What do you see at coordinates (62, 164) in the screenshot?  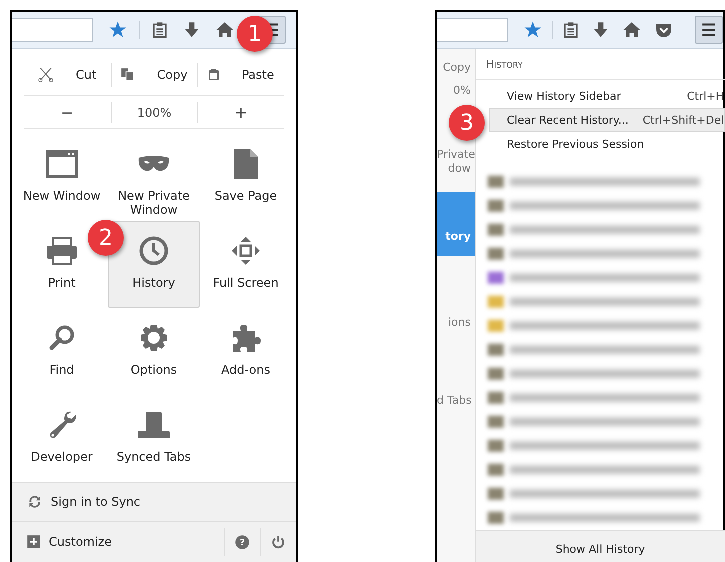 I see `window-icon` at bounding box center [62, 164].